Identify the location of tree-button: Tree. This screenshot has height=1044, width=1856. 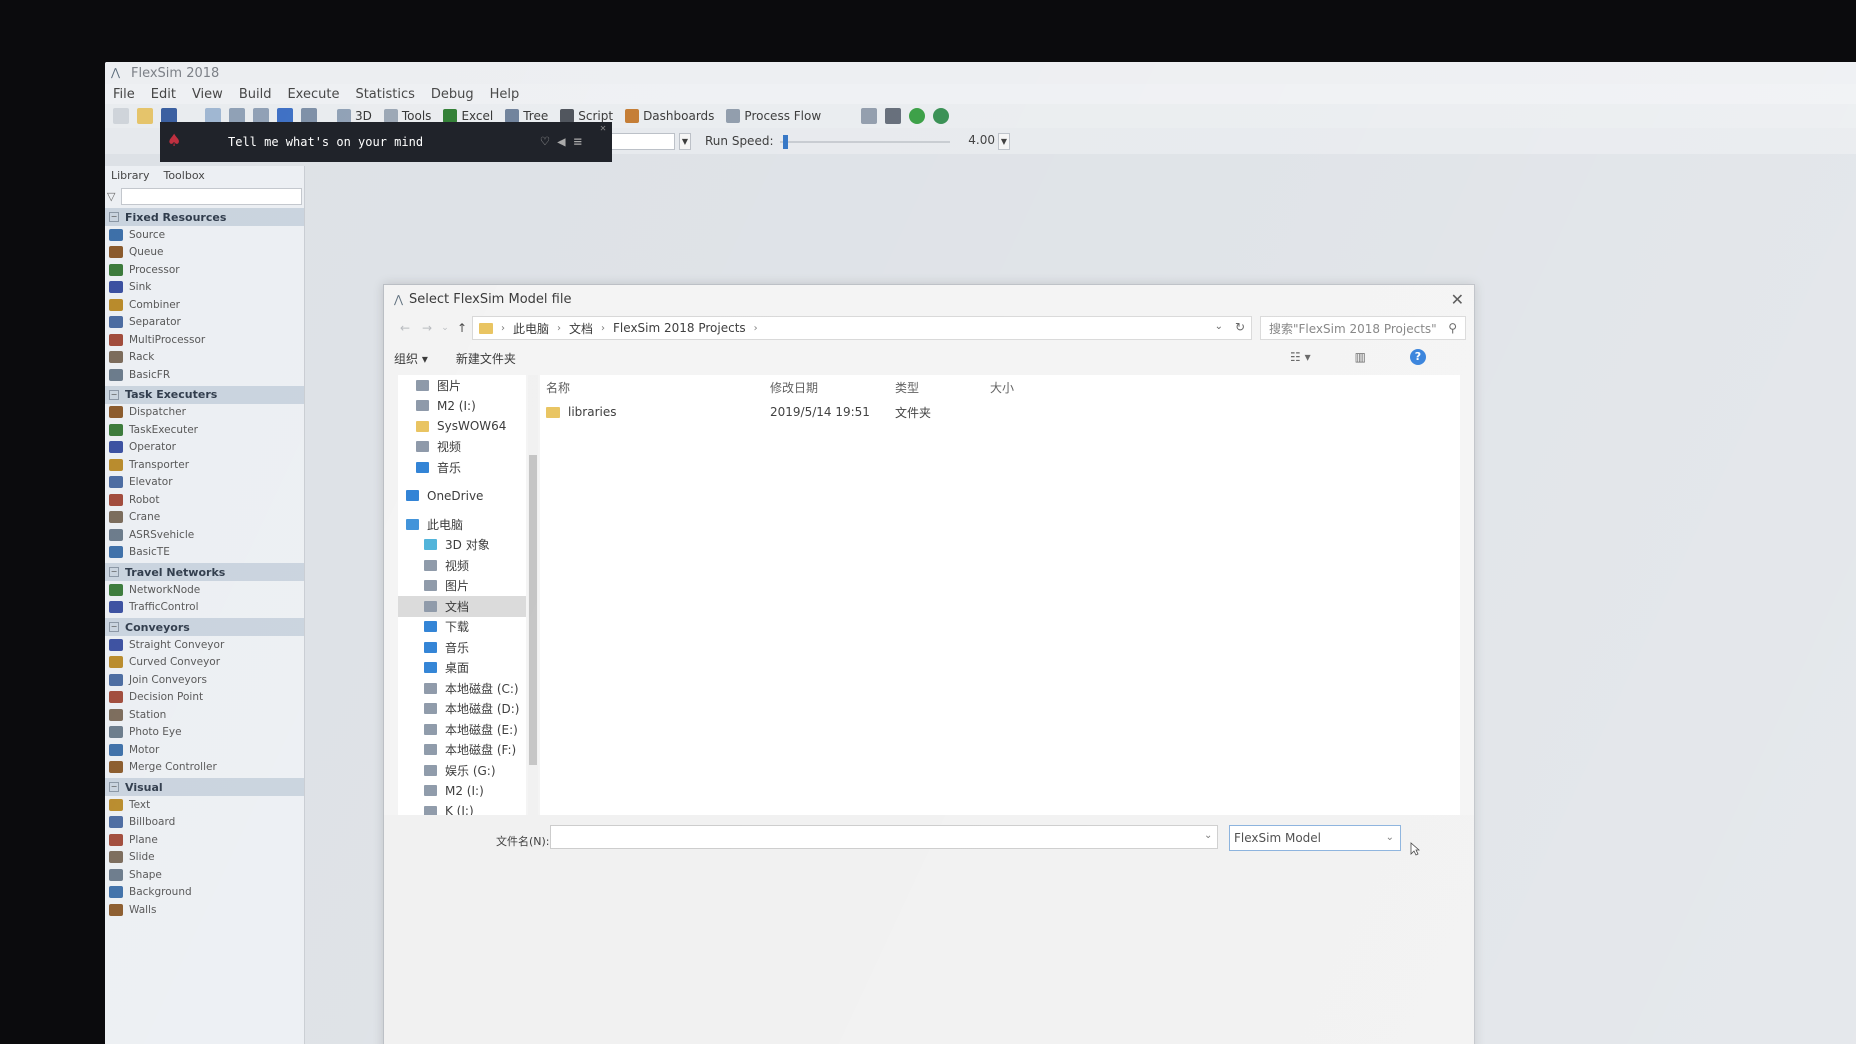
(526, 116).